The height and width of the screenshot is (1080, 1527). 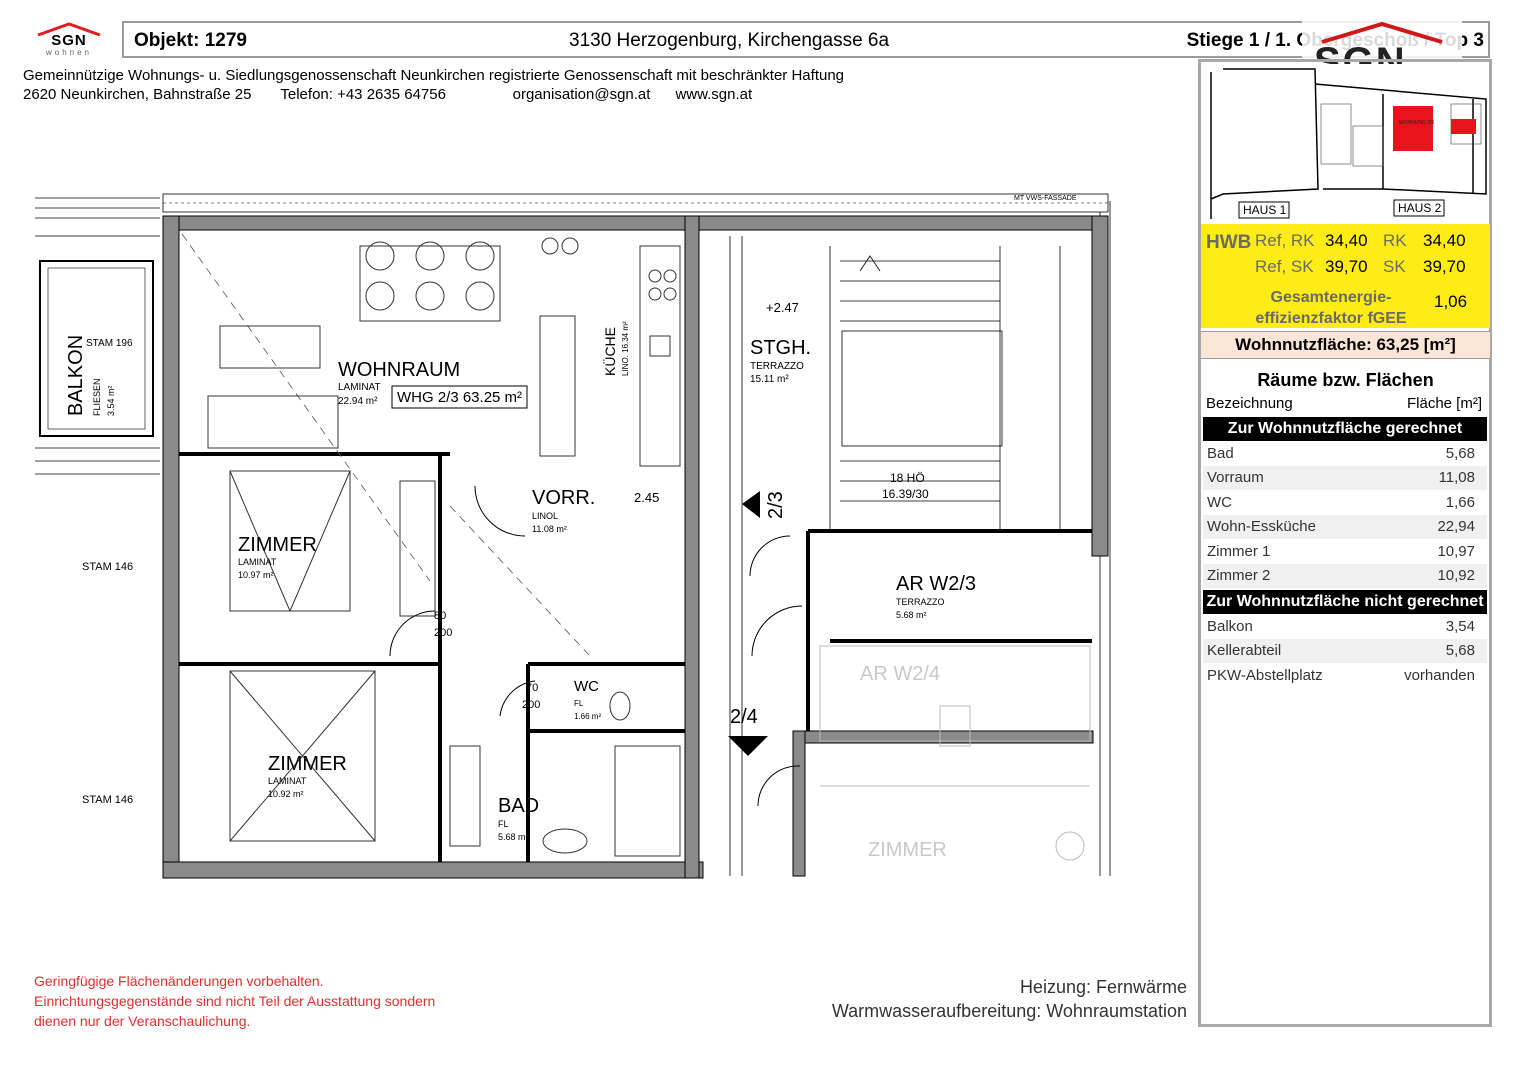 What do you see at coordinates (1420, 208) in the screenshot?
I see `site-haus-2: HAUS 2` at bounding box center [1420, 208].